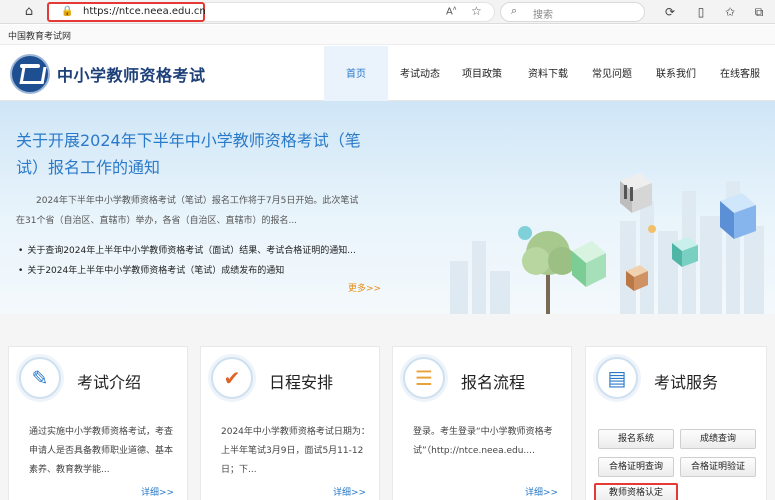  What do you see at coordinates (718, 467) in the screenshot?
I see `certificate-verify-button: 合格证明验证` at bounding box center [718, 467].